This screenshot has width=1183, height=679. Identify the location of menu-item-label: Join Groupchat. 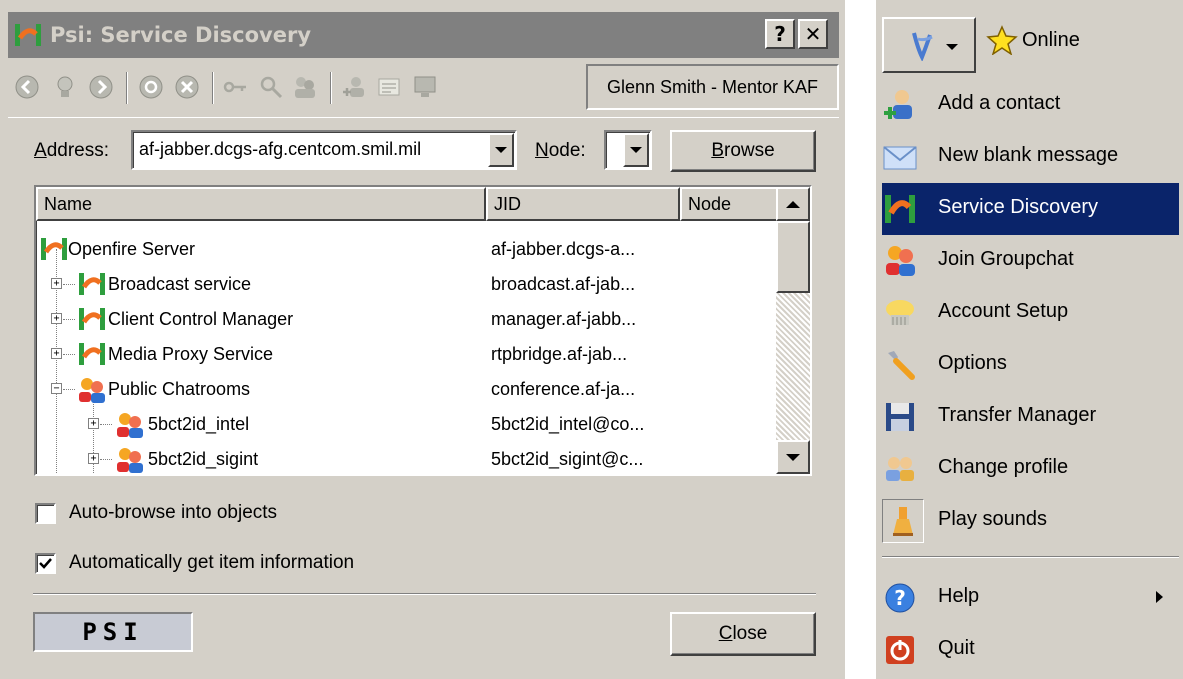
(1006, 259).